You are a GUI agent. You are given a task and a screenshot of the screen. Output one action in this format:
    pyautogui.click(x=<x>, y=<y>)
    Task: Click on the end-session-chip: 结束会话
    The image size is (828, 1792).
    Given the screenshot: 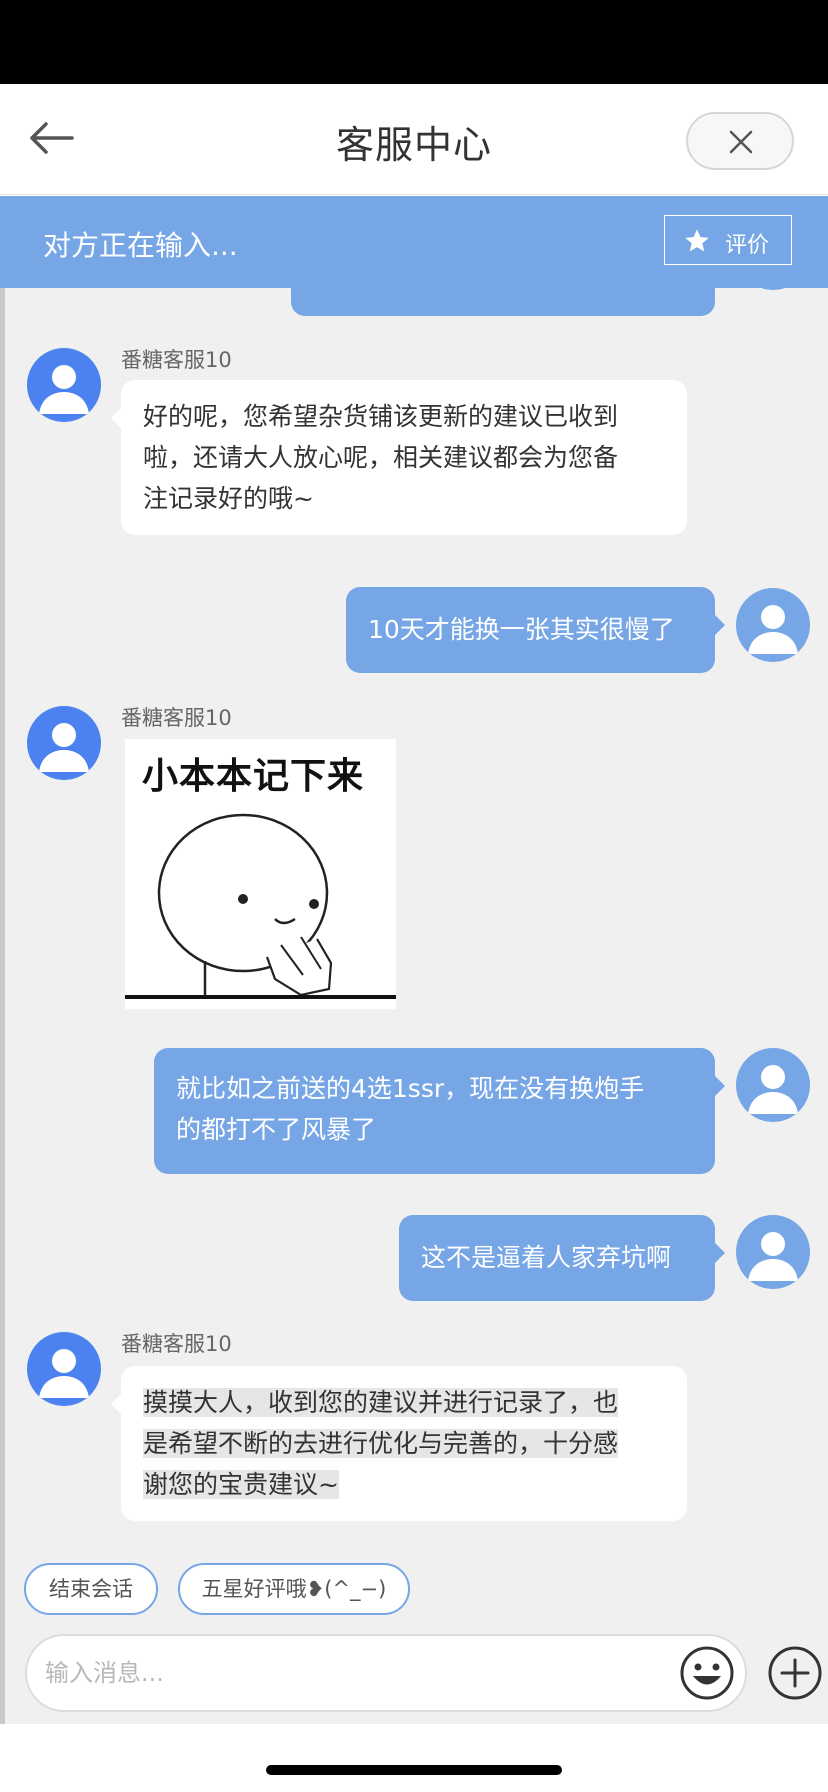 What is the action you would take?
    pyautogui.click(x=91, y=1589)
    